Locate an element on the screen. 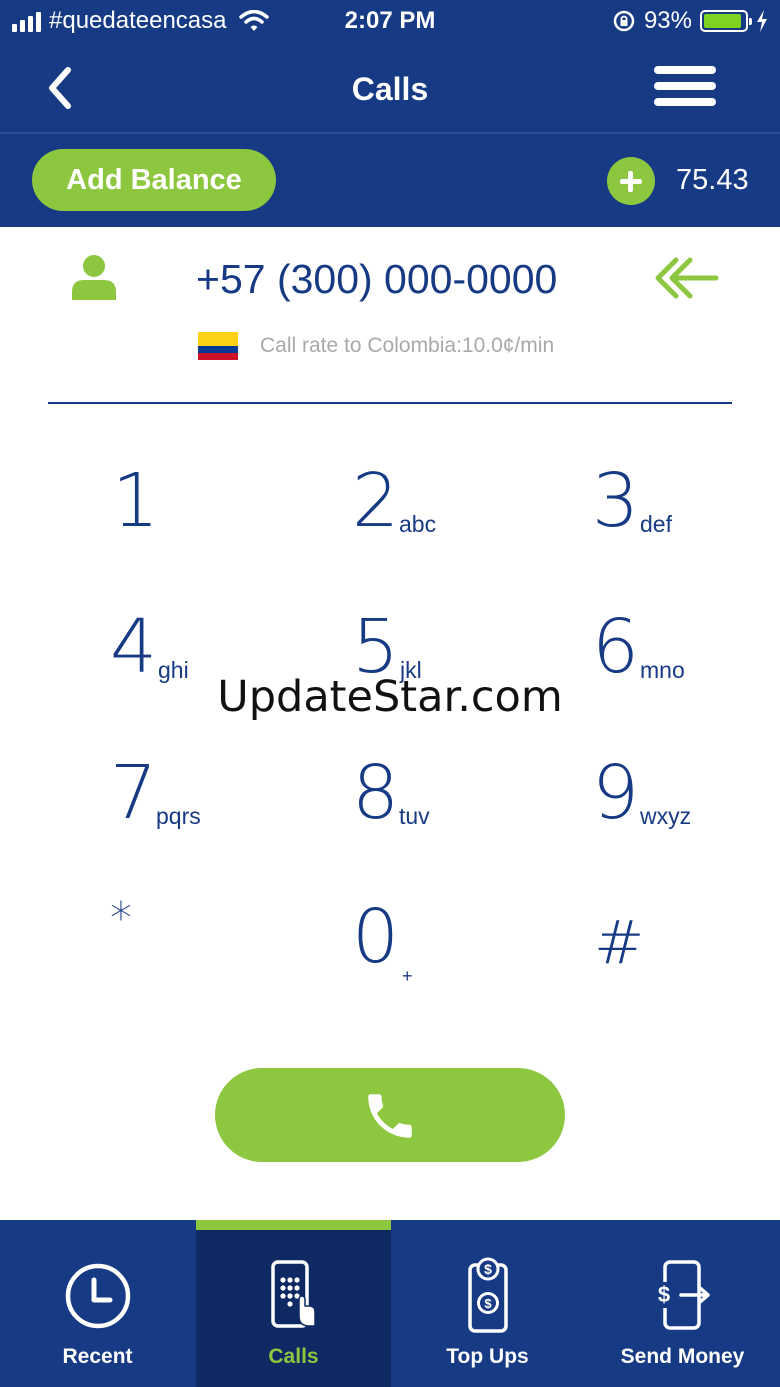  phone-handset-icon is located at coordinates (390, 1116).